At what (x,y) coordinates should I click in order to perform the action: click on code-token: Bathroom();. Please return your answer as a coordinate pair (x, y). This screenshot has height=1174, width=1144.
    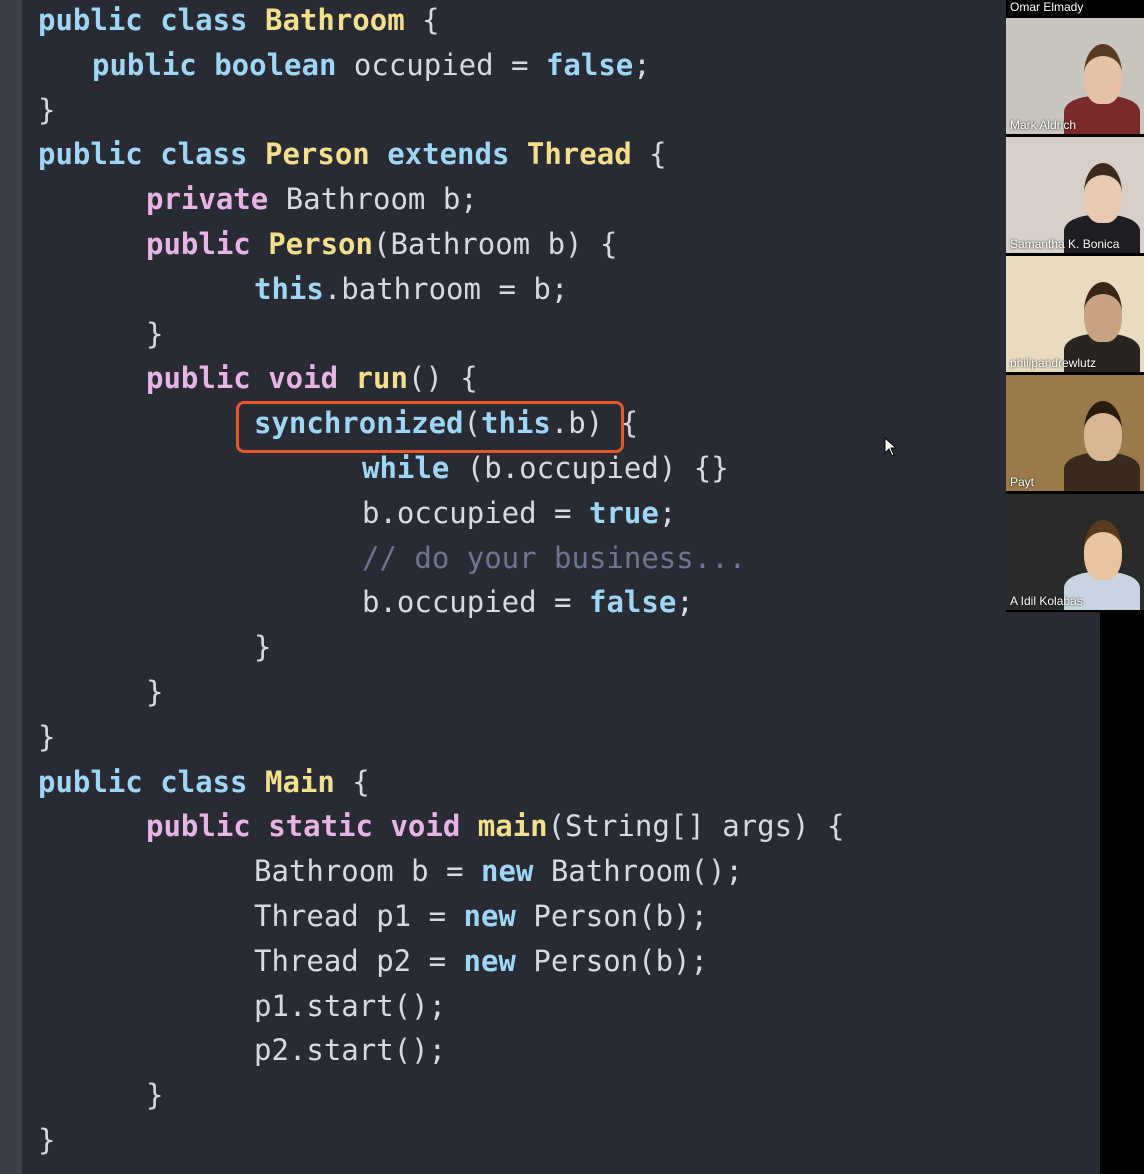
    Looking at the image, I should click on (646, 871).